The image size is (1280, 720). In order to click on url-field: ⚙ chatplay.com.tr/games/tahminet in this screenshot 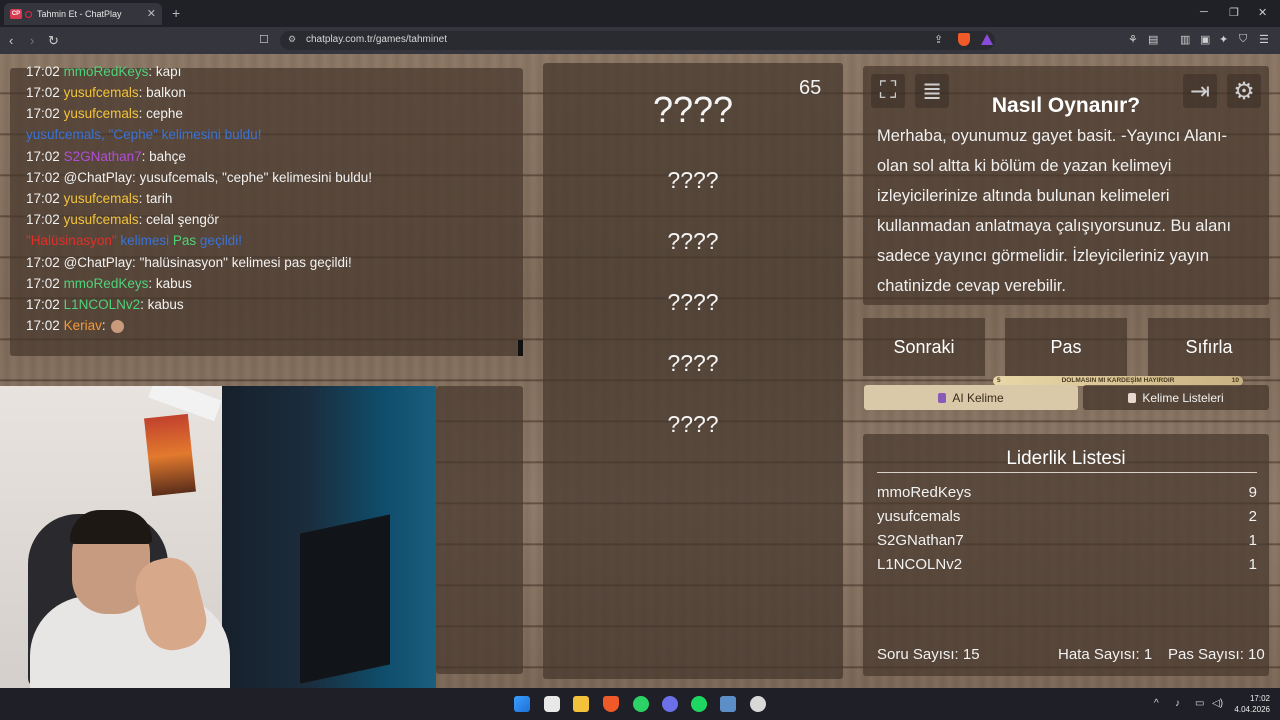, I will do `click(637, 40)`.